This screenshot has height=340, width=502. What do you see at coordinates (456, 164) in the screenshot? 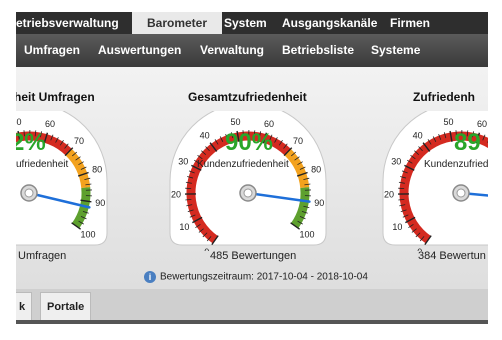
I see `gauge-label: Kundenzufriedenh` at bounding box center [456, 164].